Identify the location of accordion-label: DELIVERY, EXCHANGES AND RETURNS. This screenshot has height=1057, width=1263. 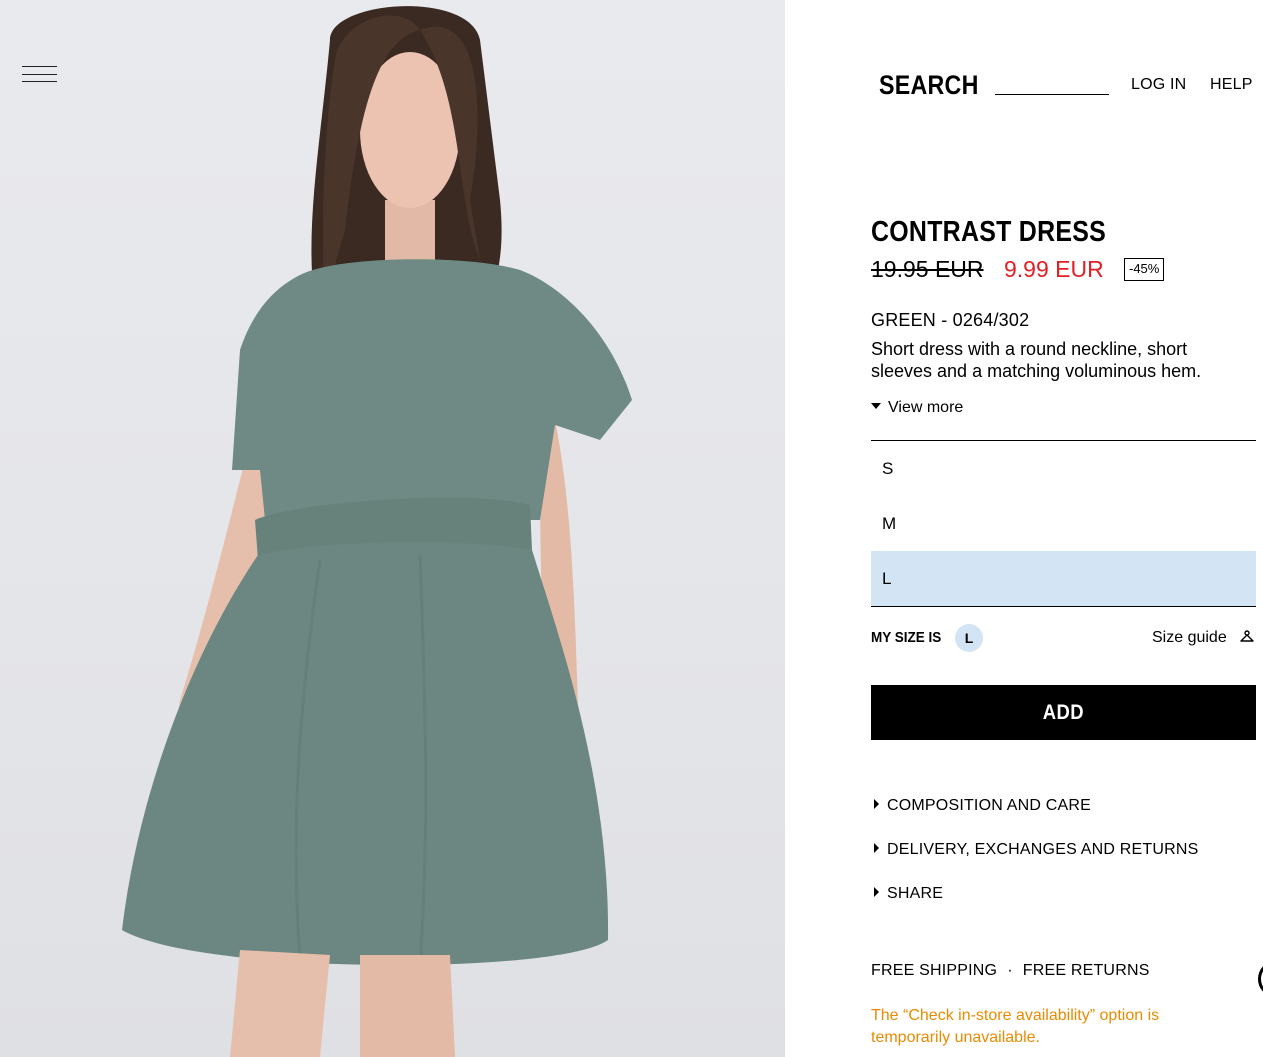
(1043, 849).